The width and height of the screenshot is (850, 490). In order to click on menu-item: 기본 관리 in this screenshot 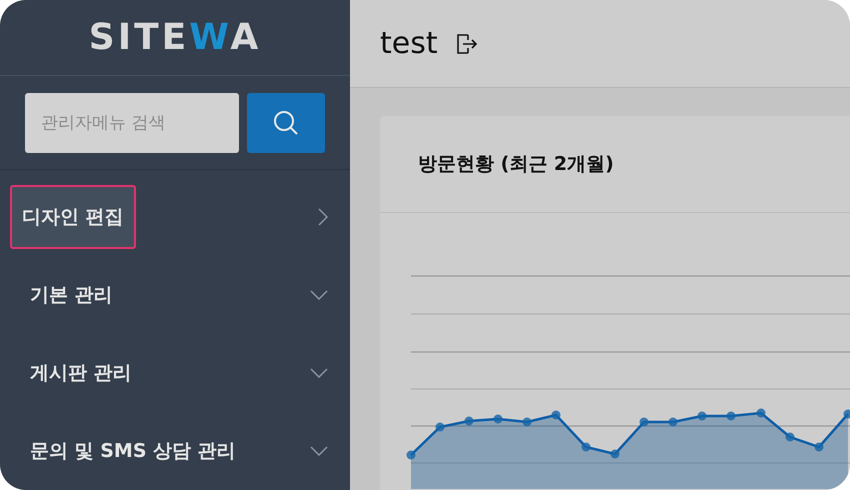, I will do `click(67, 295)`.